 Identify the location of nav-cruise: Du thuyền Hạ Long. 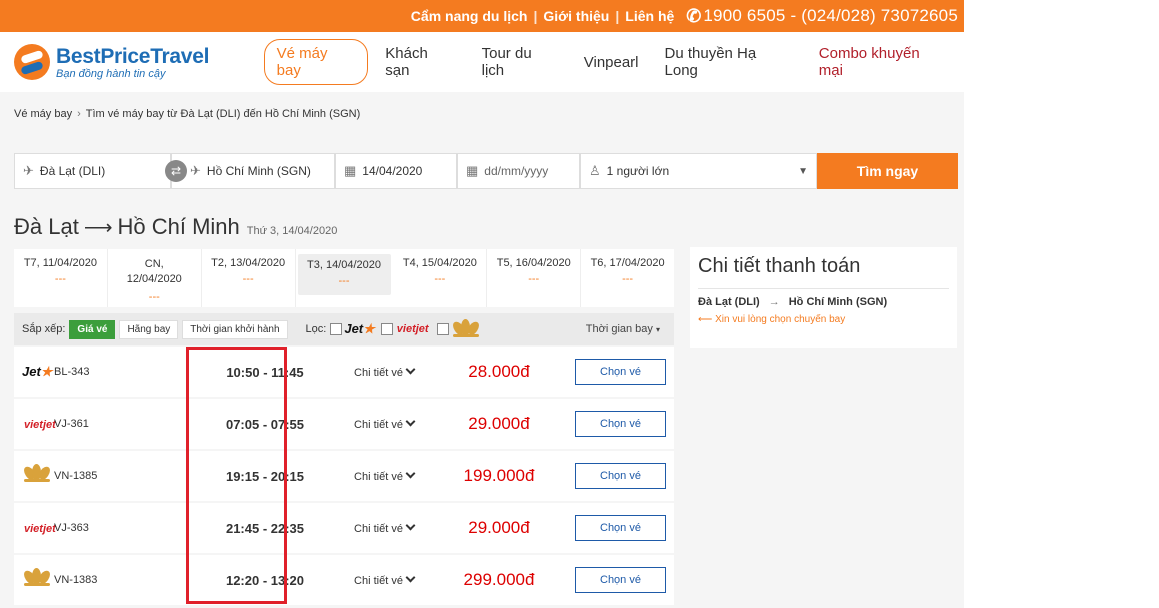
(729, 62).